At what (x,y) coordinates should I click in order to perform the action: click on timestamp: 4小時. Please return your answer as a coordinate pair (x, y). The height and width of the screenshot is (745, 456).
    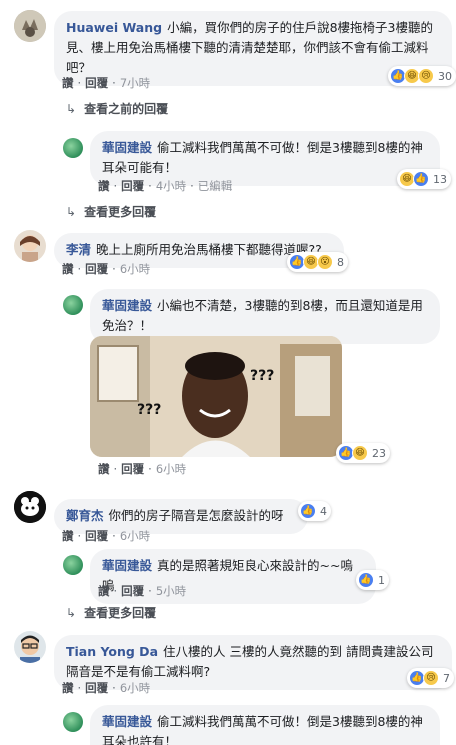
    Looking at the image, I should click on (171, 186).